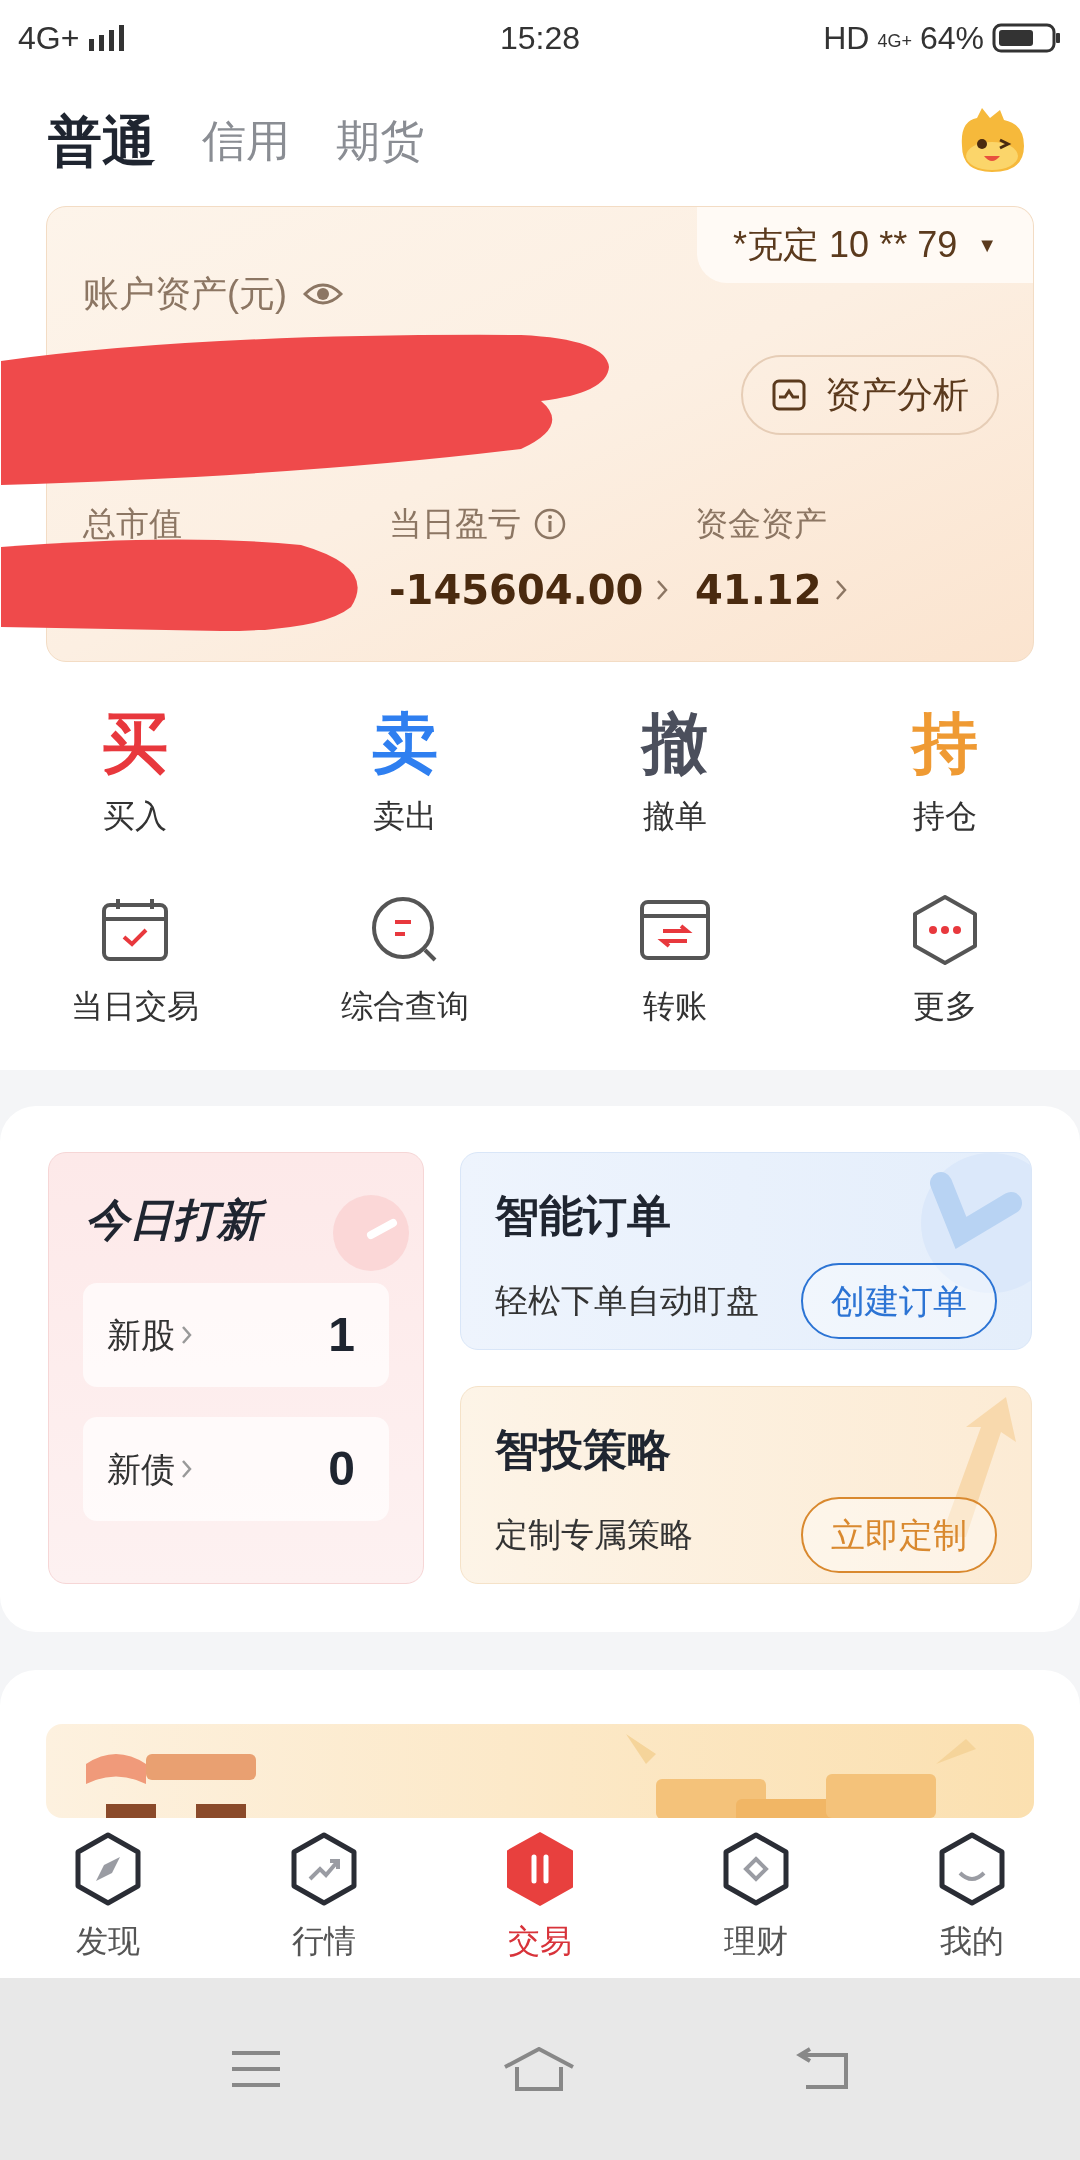  What do you see at coordinates (846, 38) in the screenshot?
I see `hd-label: HD` at bounding box center [846, 38].